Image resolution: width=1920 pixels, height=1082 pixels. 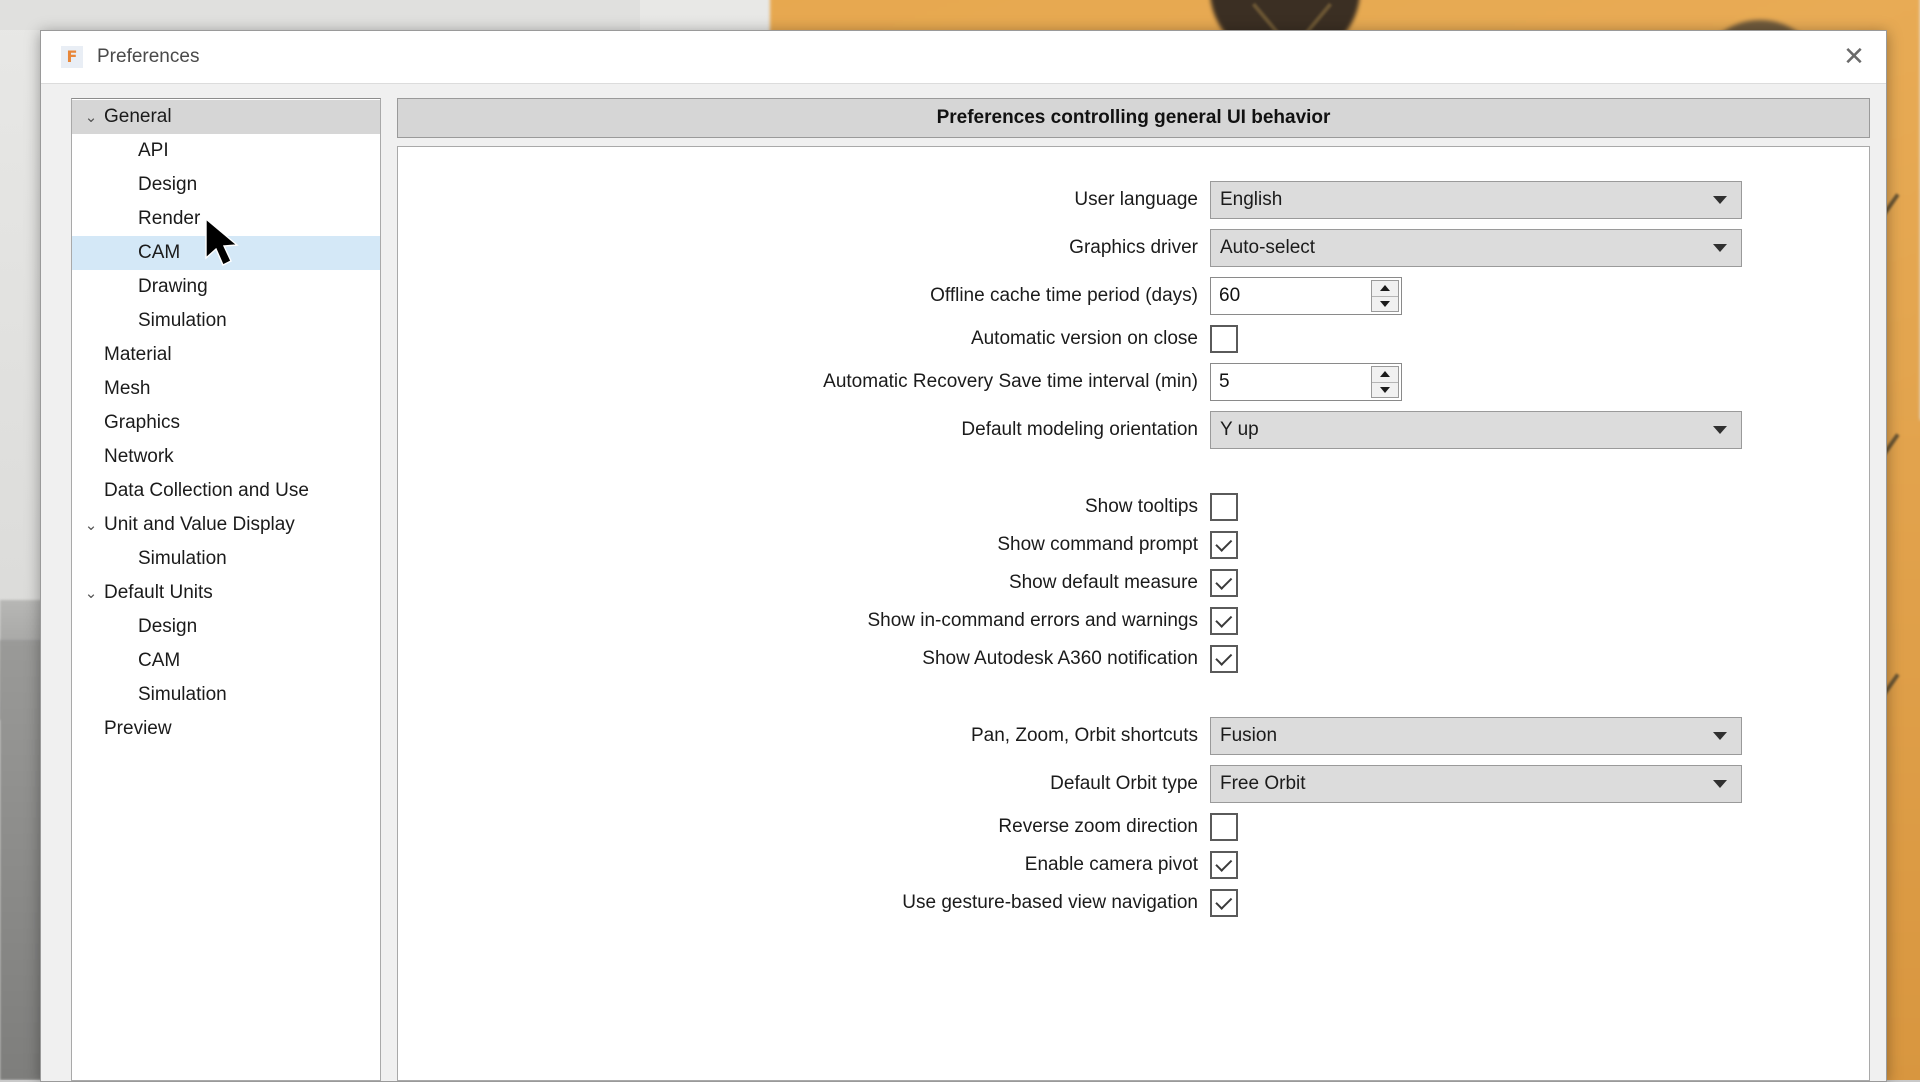 I want to click on row-user-language: User language English, so click(x=1133, y=200).